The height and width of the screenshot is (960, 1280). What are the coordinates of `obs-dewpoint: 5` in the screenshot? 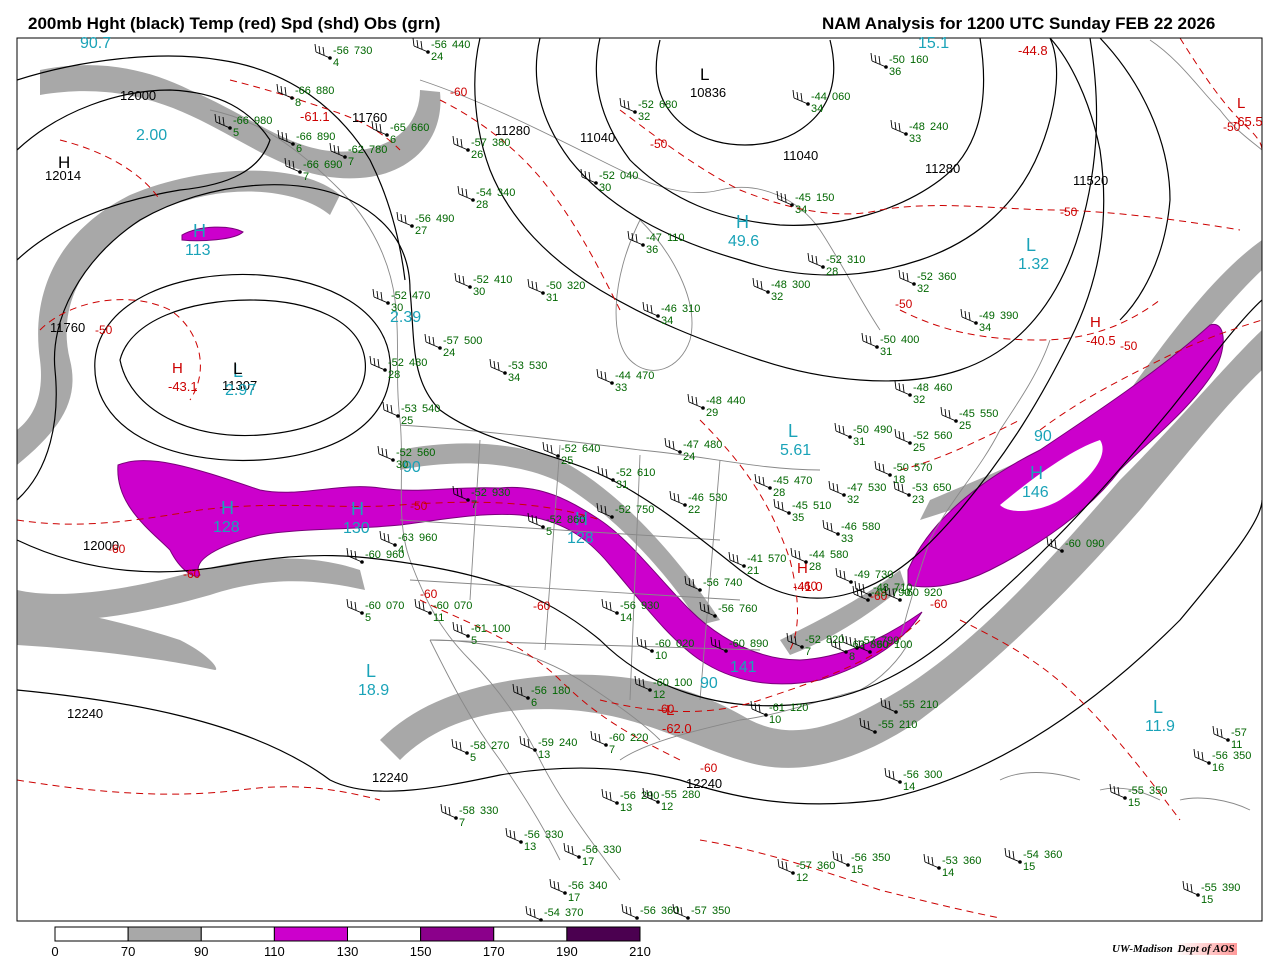 It's located at (474, 641).